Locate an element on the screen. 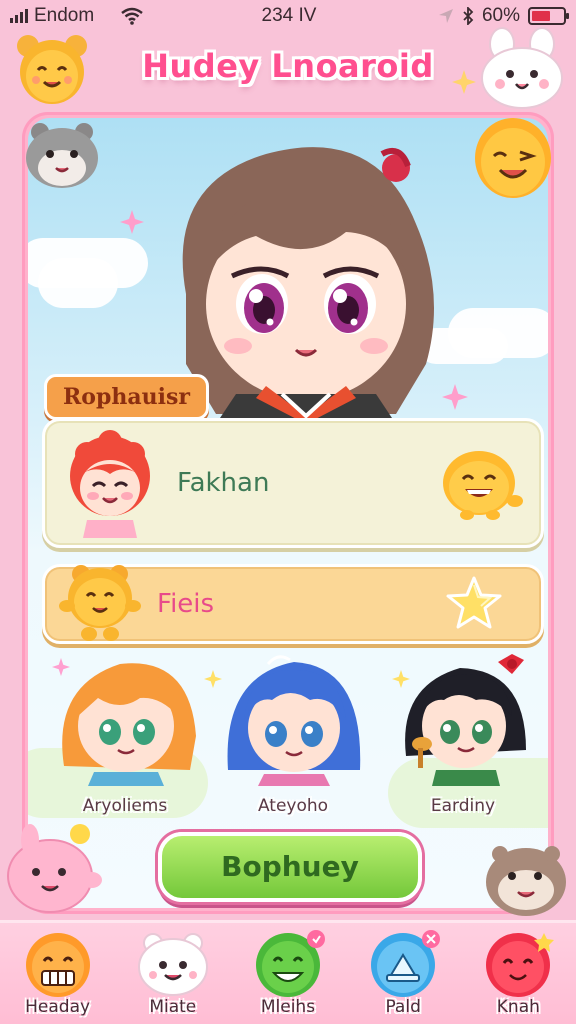 The height and width of the screenshot is (1024, 576). nav-item-5: Knah is located at coordinates (518, 973).